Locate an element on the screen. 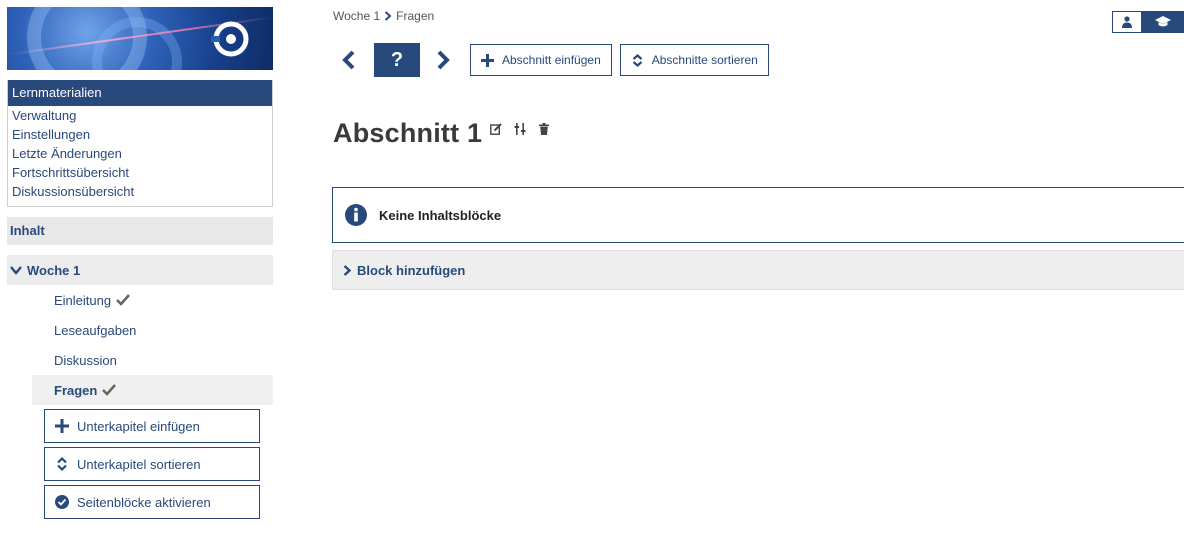  button-label: Unterkapitel einfügen is located at coordinates (138, 426).